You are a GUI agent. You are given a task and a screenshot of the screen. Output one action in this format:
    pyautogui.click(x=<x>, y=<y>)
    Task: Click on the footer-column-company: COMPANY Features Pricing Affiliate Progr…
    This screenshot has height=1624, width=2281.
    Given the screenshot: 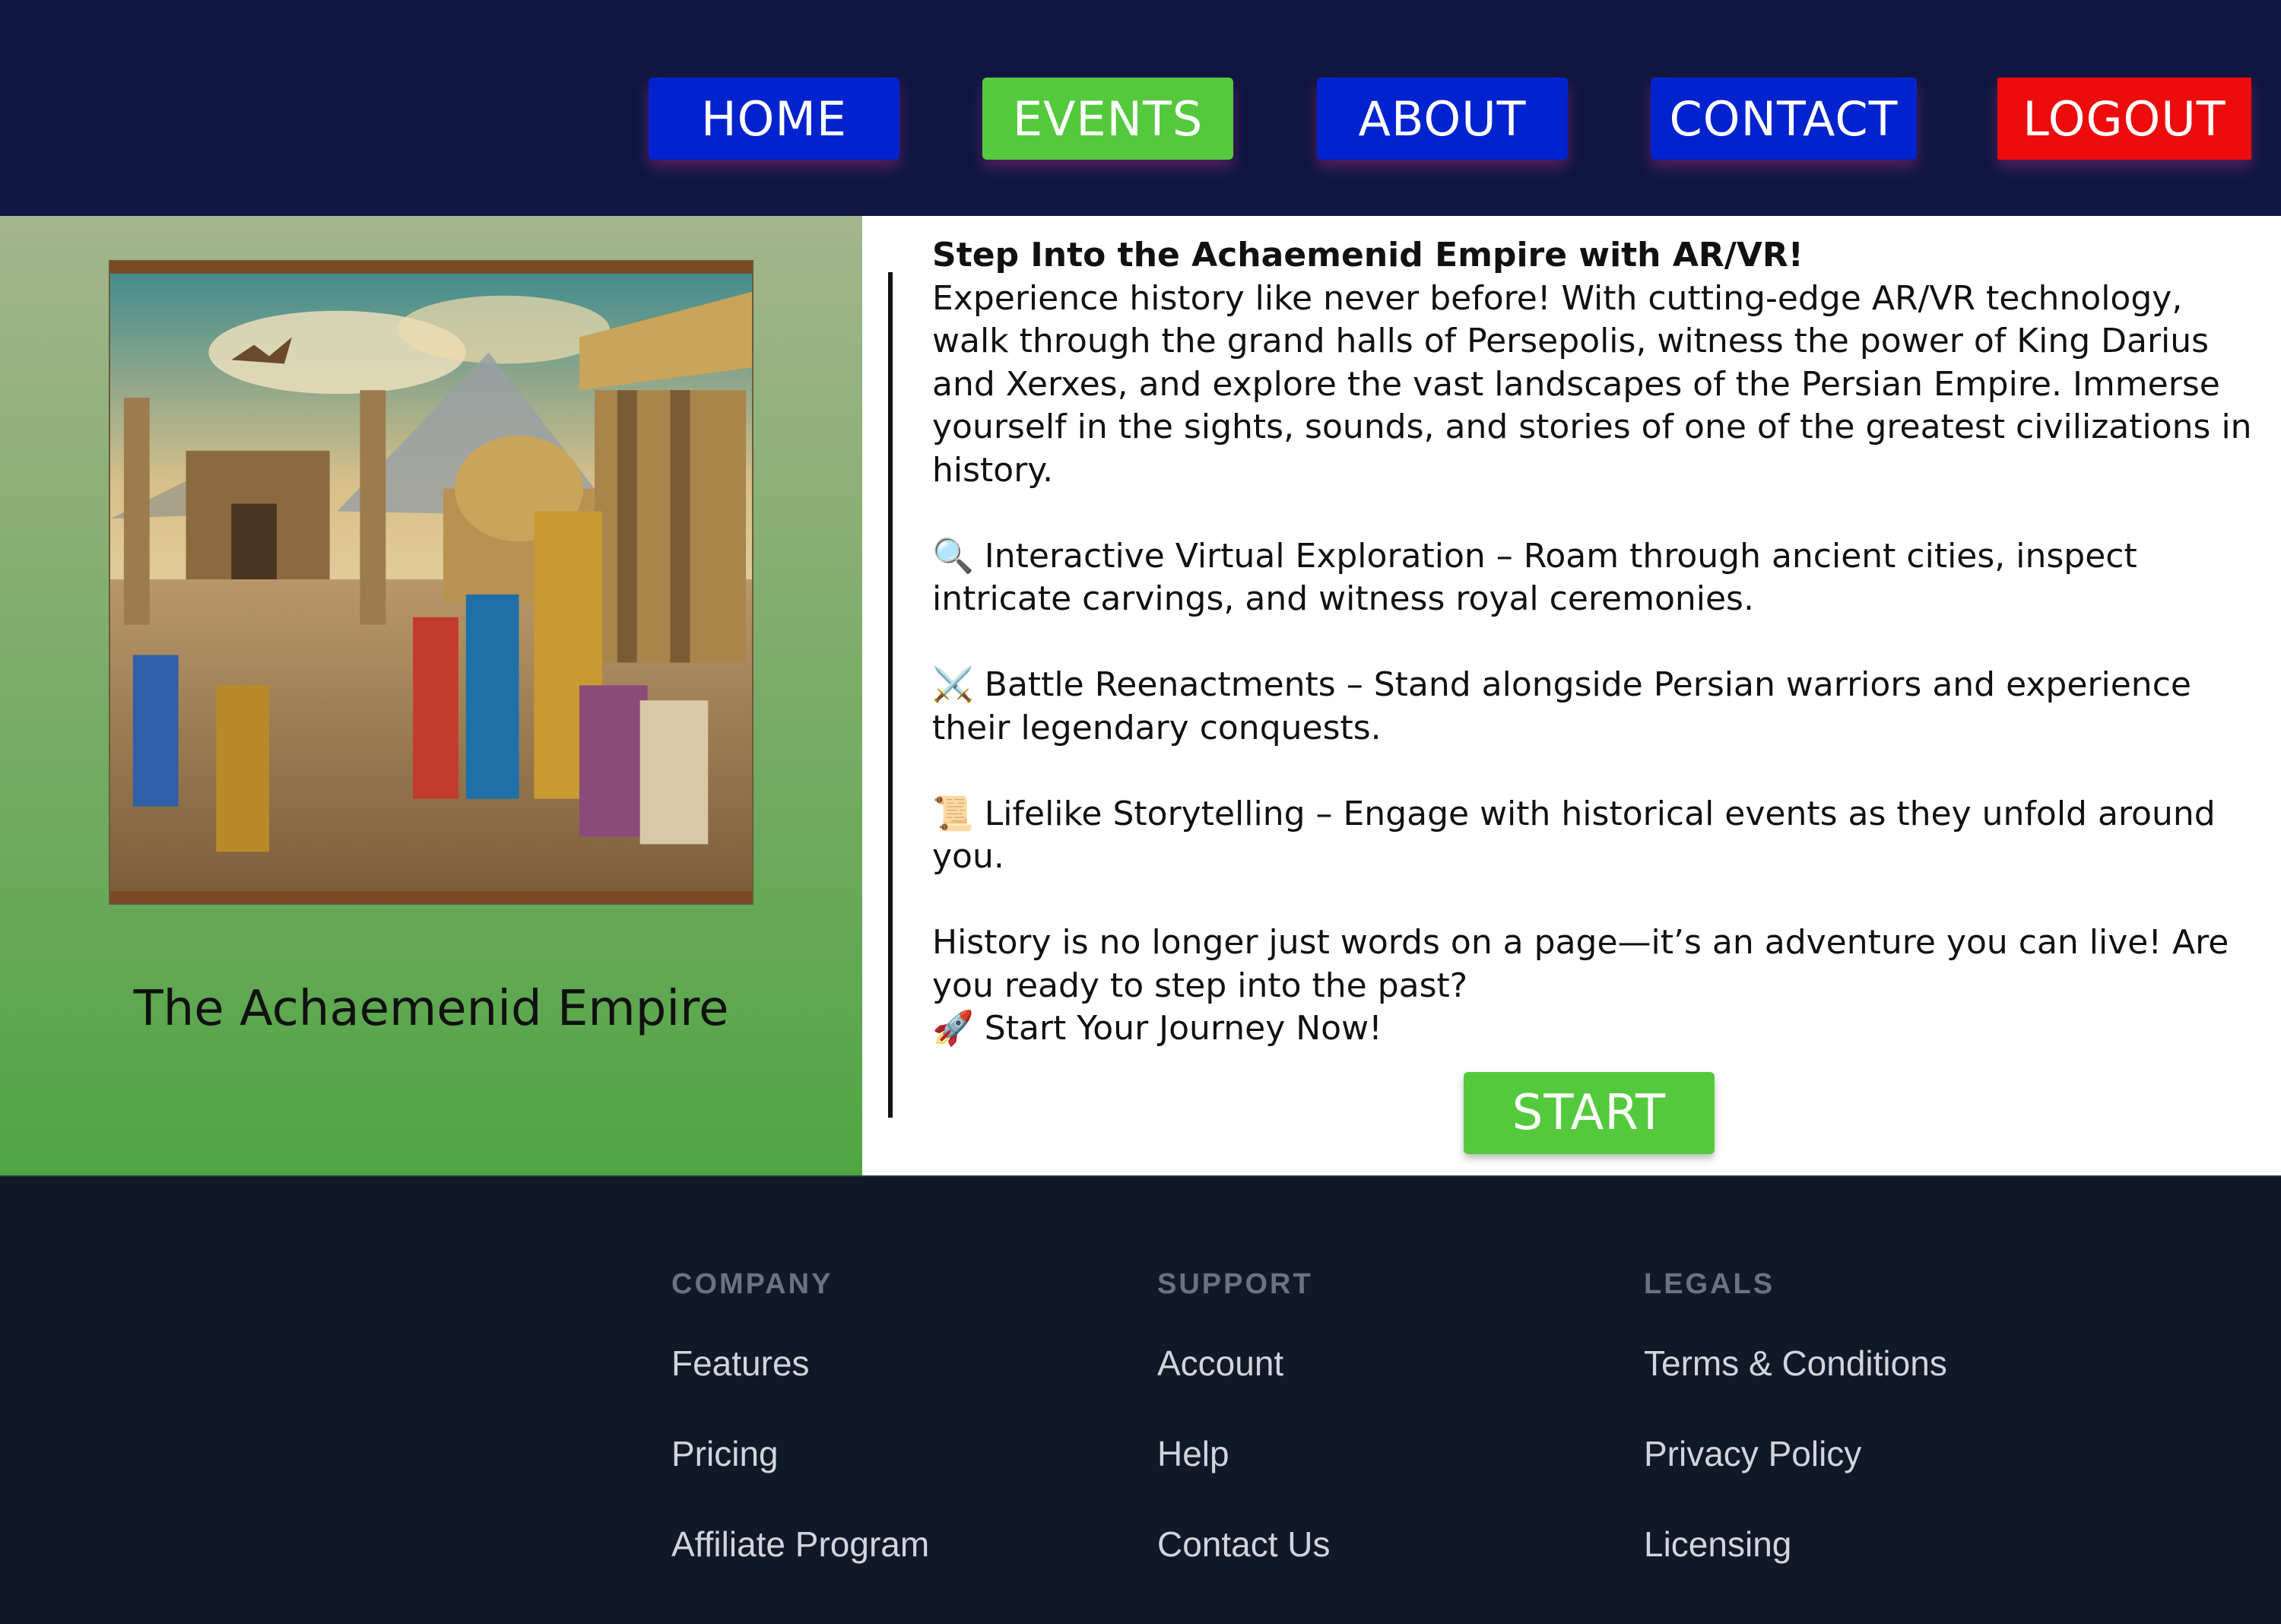 What is the action you would take?
    pyautogui.click(x=800, y=1441)
    